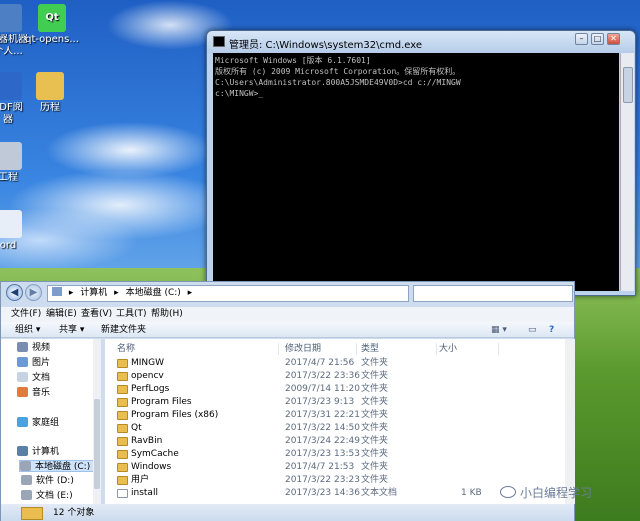  I want to click on nav-item-computer: 计算机, so click(38, 452).